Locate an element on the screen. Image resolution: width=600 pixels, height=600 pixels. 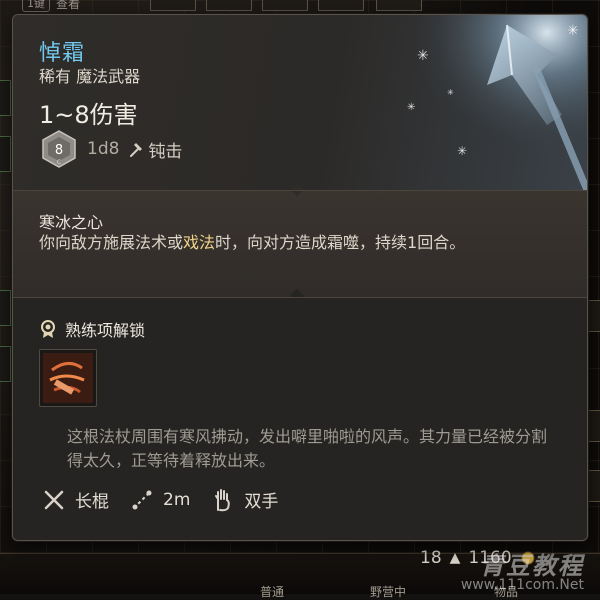
hint-key: 1键 is located at coordinates (36, 6).